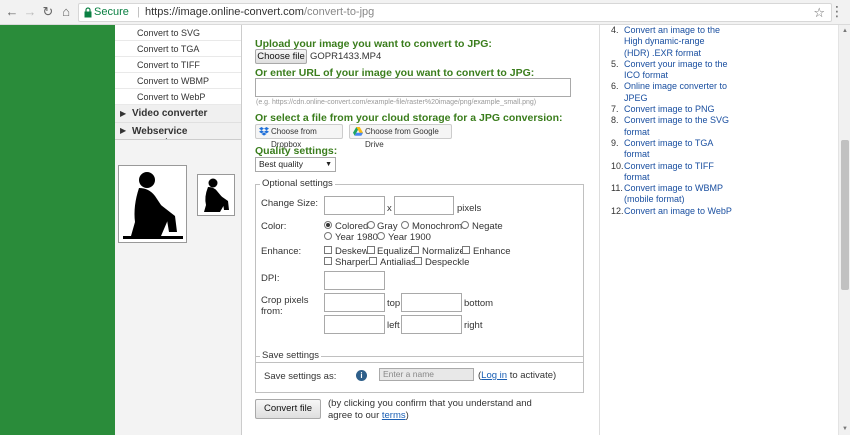 The width and height of the screenshot is (850, 435). Describe the element at coordinates (405, 225) in the screenshot. I see `color-radio-monochrome` at that location.